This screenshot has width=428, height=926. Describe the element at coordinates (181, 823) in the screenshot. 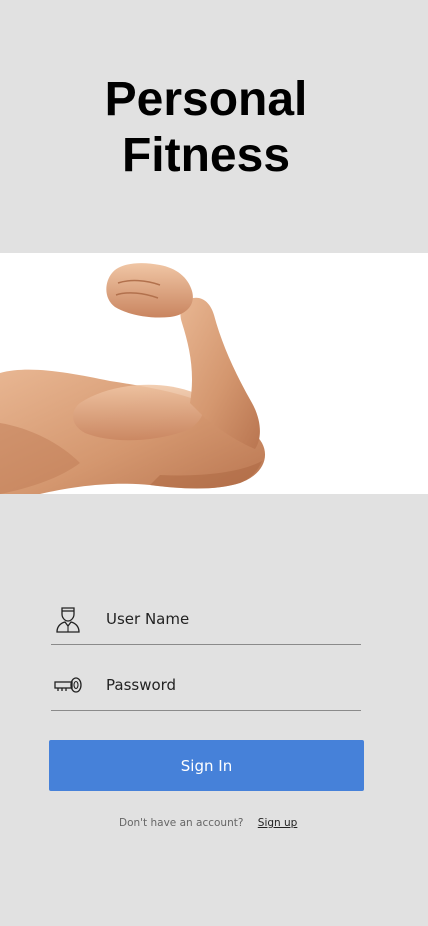

I see `no-account-text: Don't have an account?` at that location.